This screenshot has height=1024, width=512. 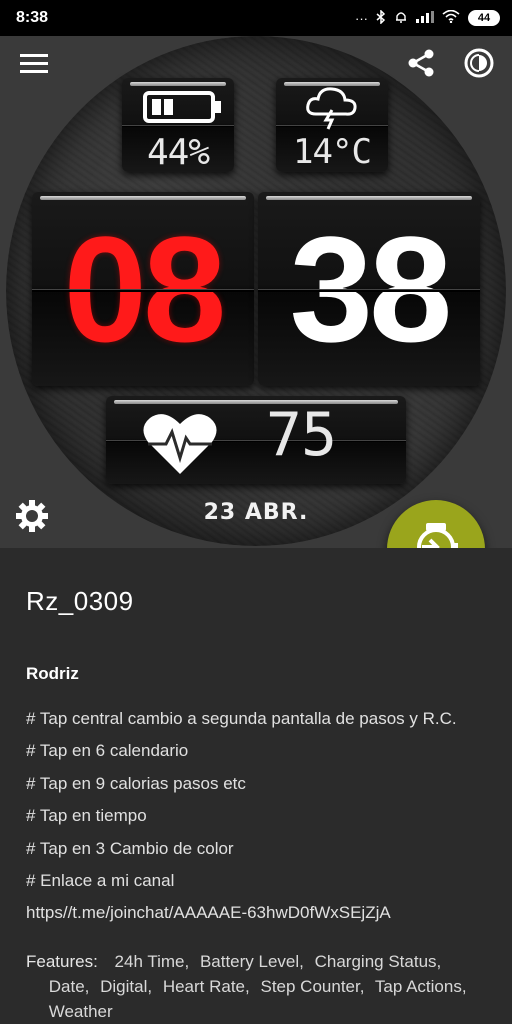 I want to click on hours-card: 08, so click(x=143, y=289).